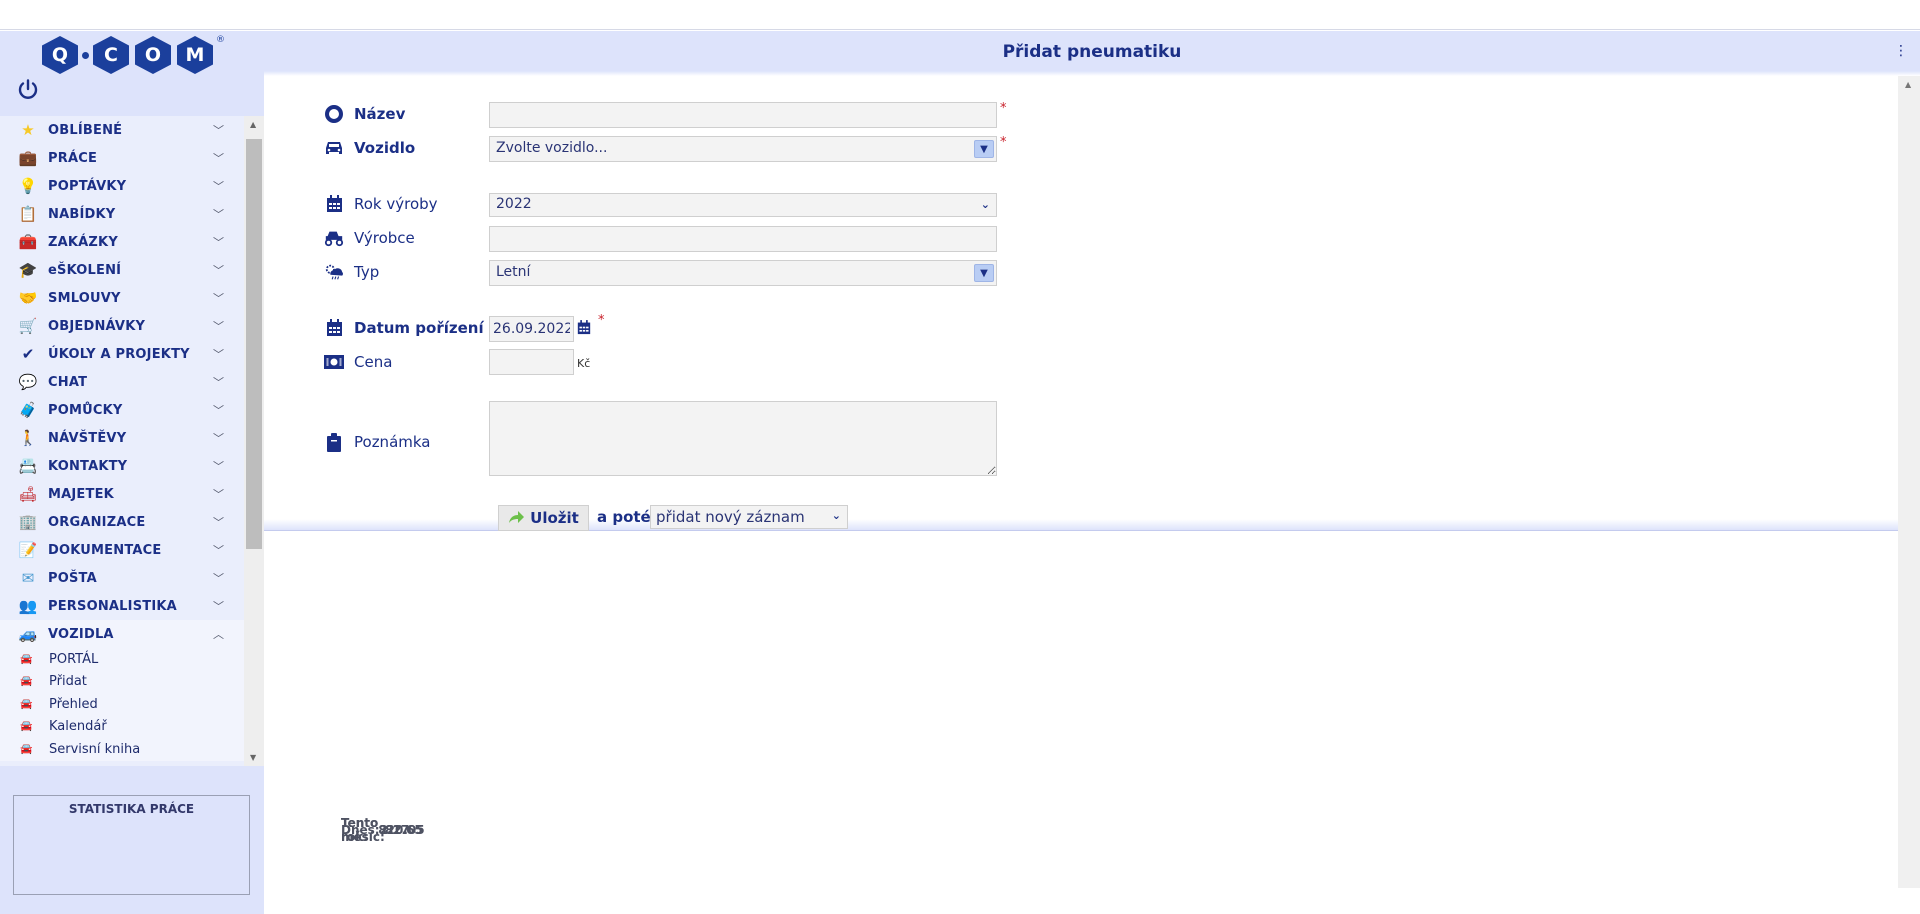 This screenshot has width=1920, height=914. I want to click on sidebar-item-label: MAJETEK, so click(81, 494).